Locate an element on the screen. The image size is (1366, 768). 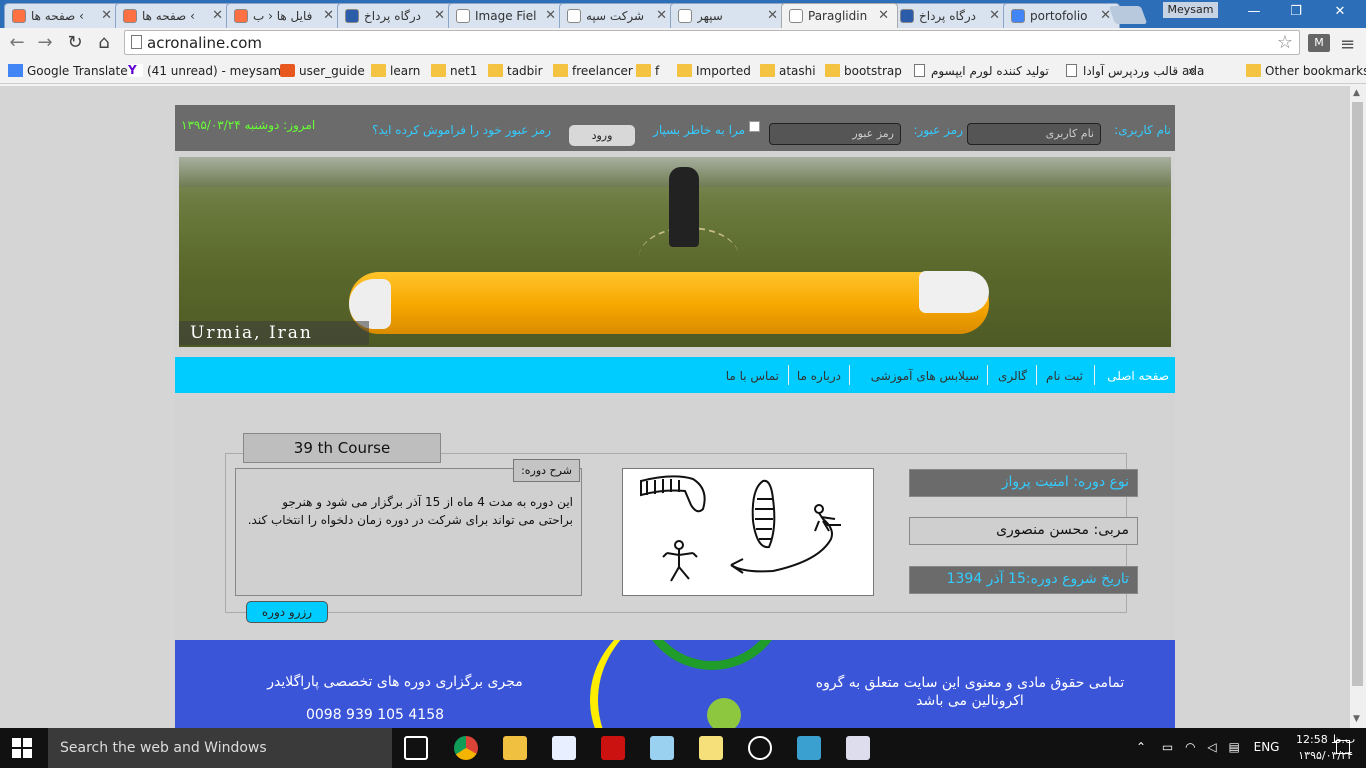
scroll-up-icon: ▲ is located at coordinates (1356, 93).